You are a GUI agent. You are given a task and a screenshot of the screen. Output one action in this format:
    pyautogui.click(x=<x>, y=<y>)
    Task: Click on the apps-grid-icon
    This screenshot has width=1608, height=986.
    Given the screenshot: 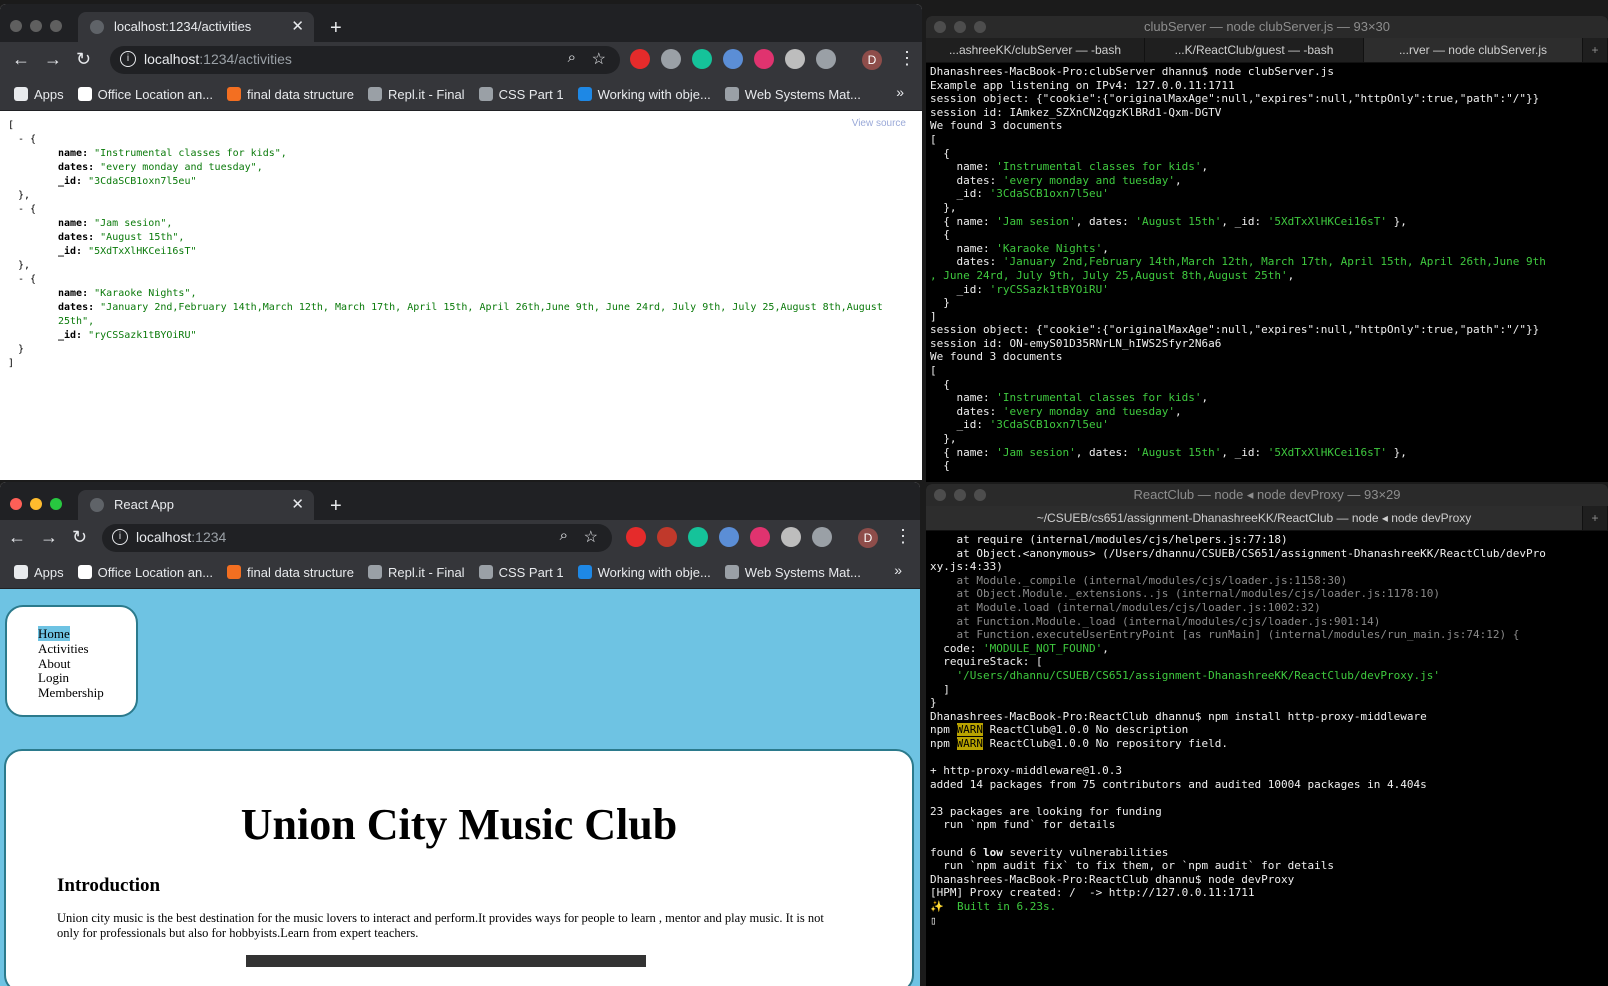 What is the action you would take?
    pyautogui.click(x=21, y=94)
    